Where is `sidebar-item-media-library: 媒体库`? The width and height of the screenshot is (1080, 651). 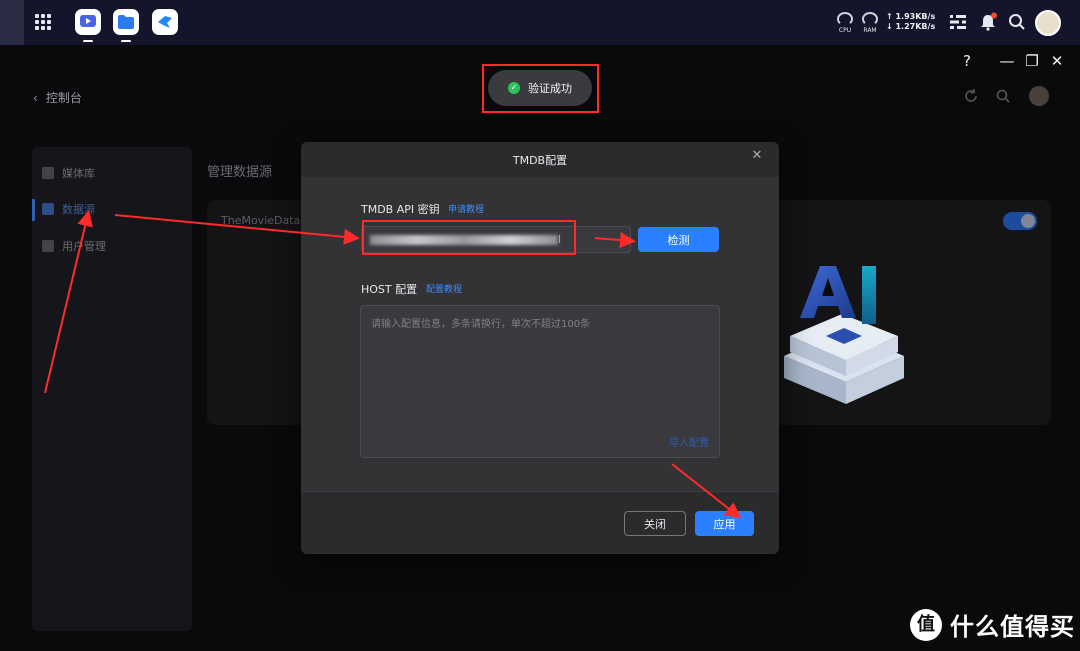
sidebar-item-media-library: 媒体库 is located at coordinates (68, 173).